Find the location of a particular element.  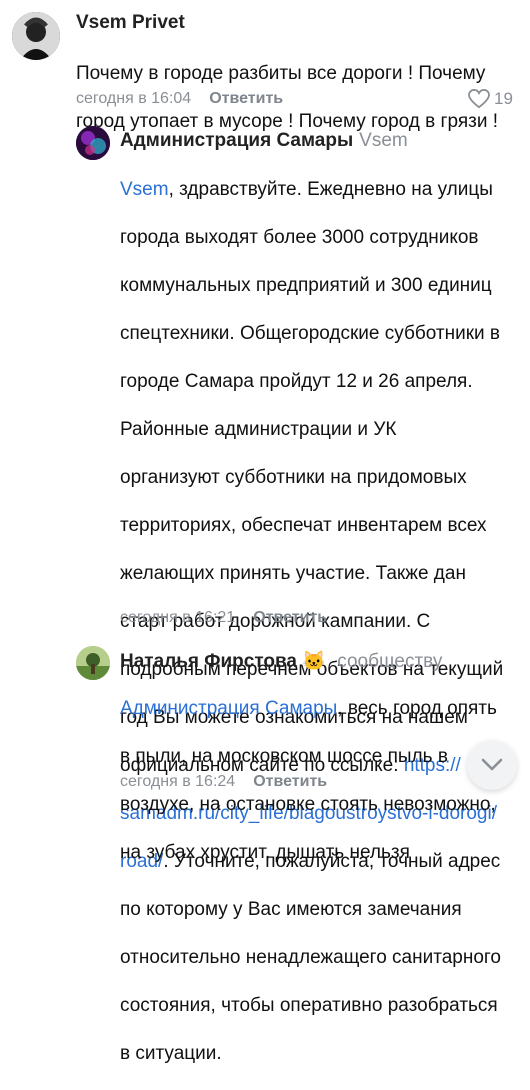

chevron-down-icon is located at coordinates (492, 764).